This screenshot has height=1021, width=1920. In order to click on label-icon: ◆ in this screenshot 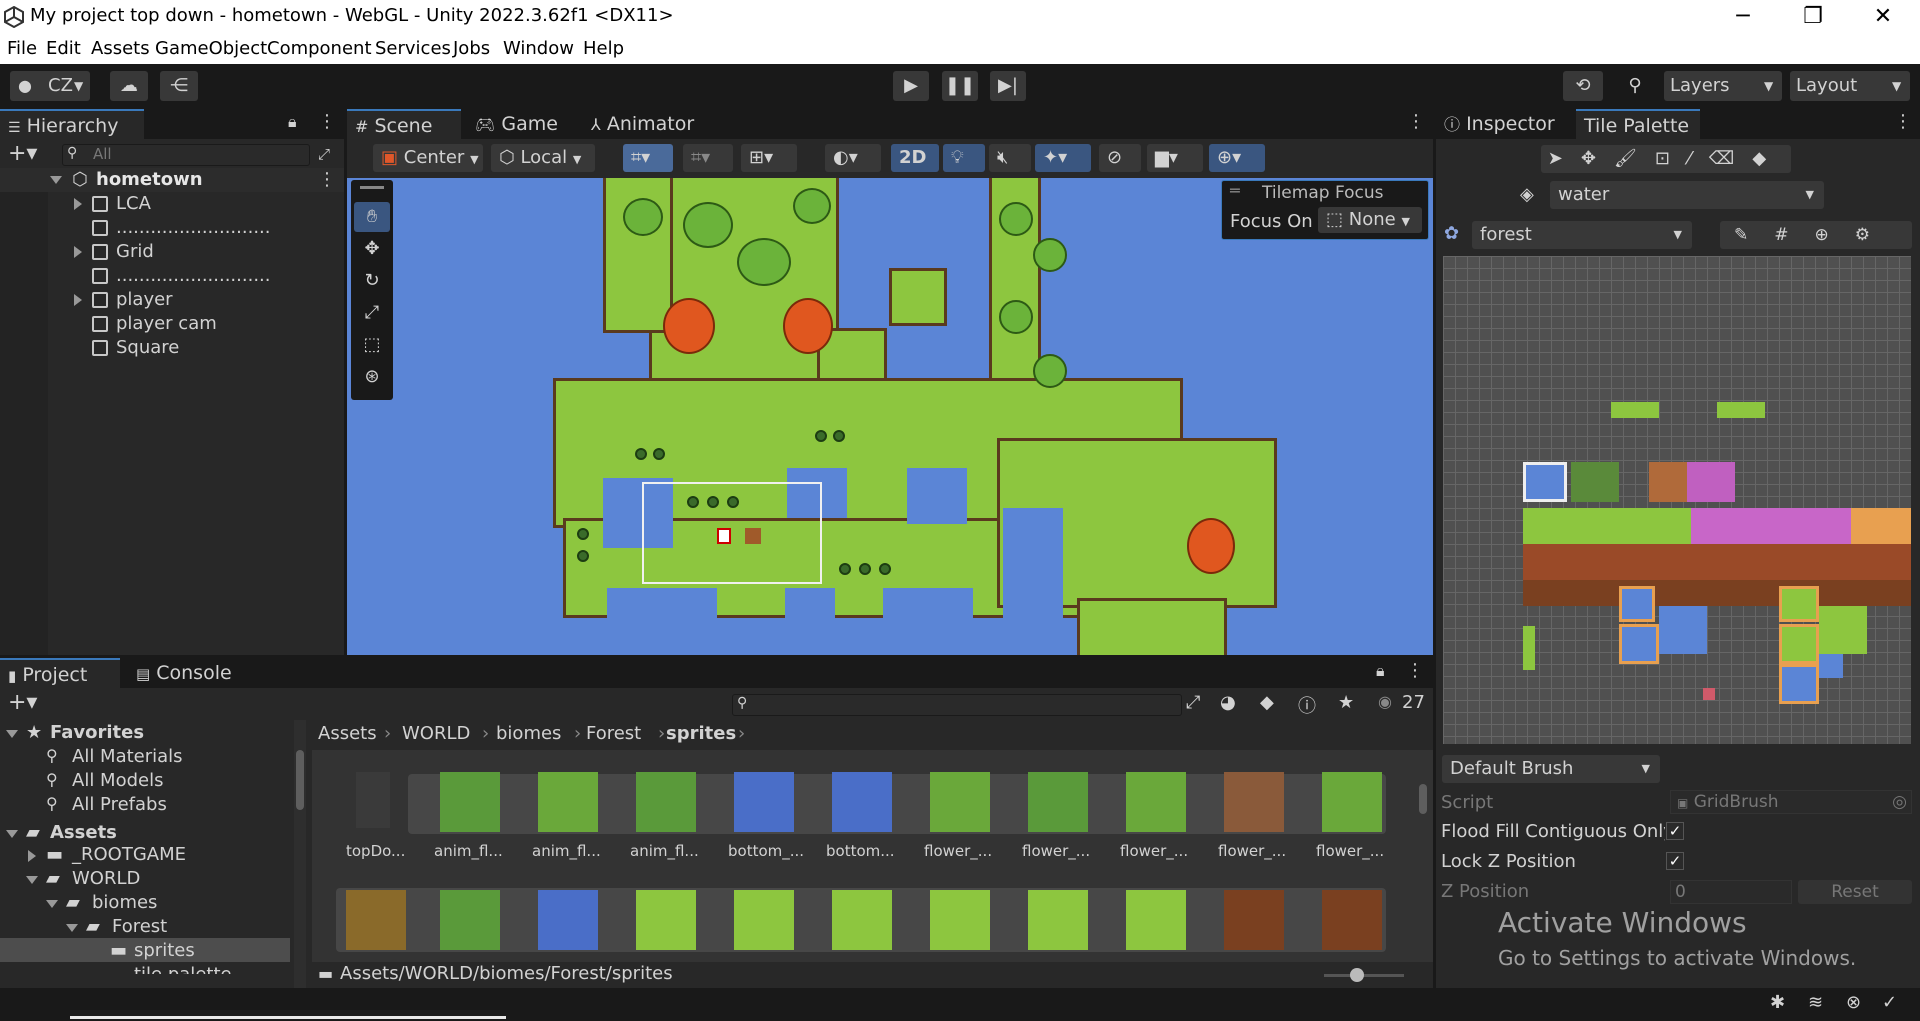, I will do `click(1267, 702)`.